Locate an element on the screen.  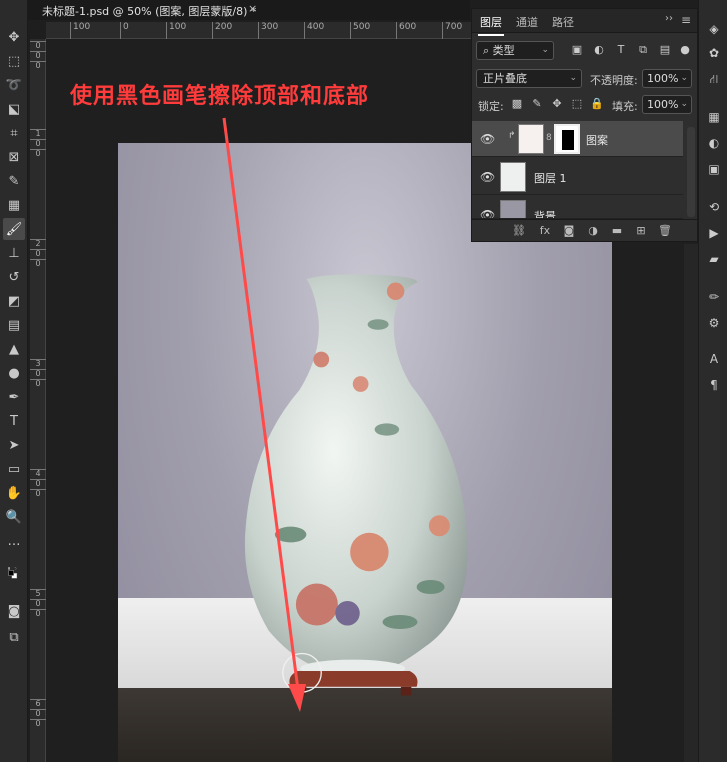
rectangle-tool-icon: ▭ is located at coordinates (14, 469).